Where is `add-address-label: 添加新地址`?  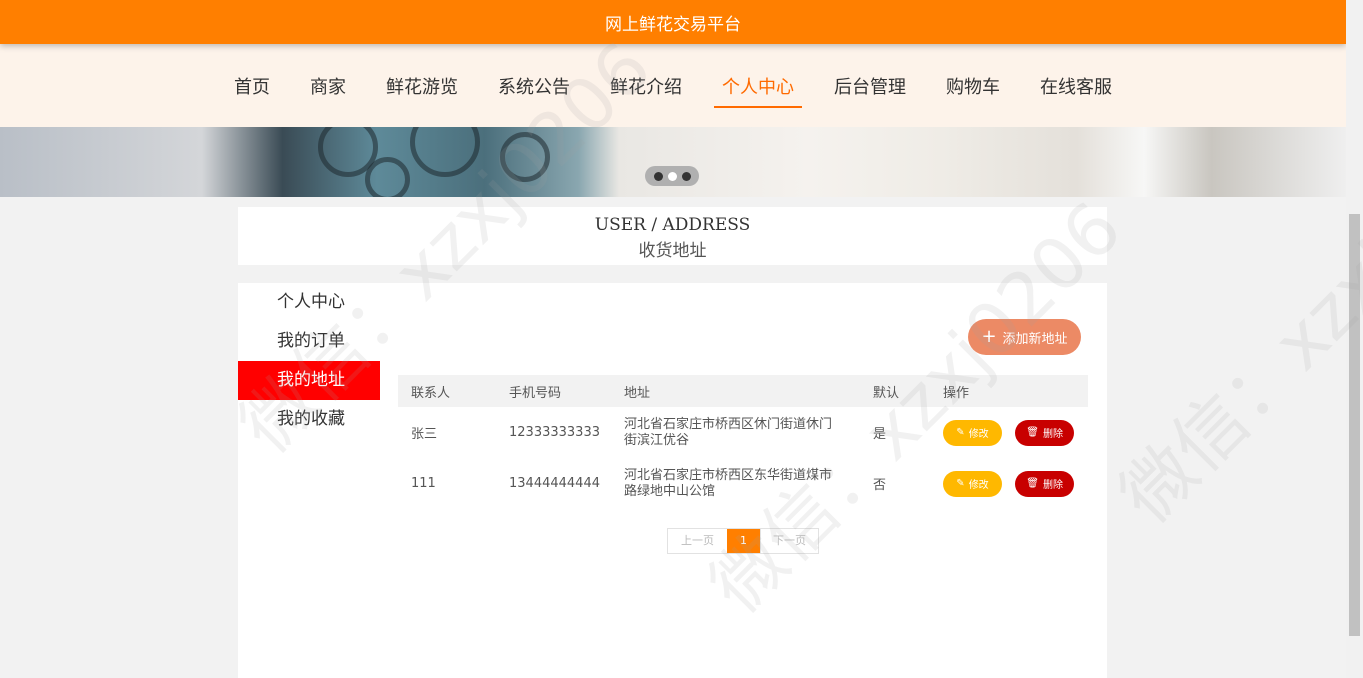 add-address-label: 添加新地址 is located at coordinates (1035, 339).